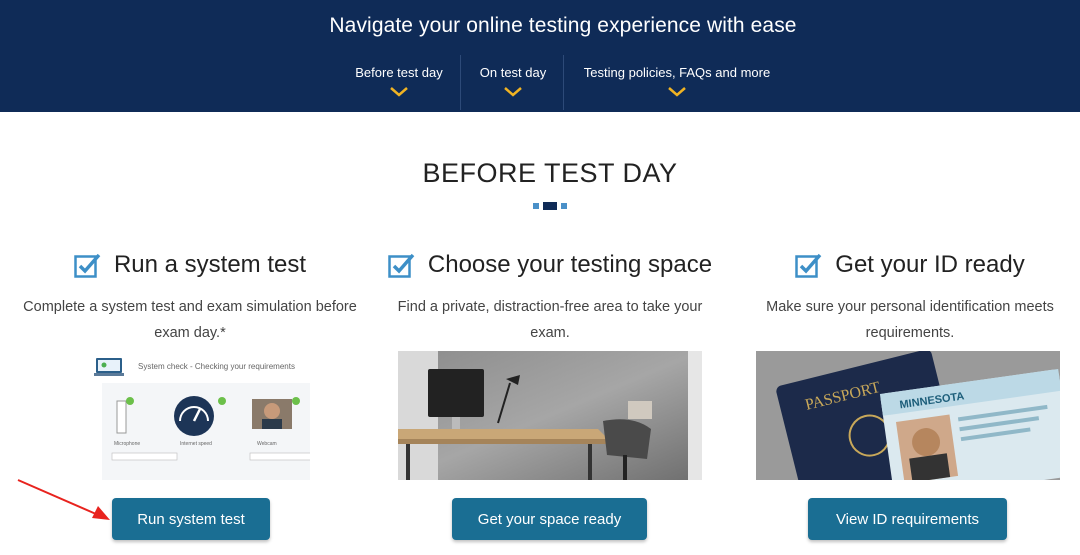  What do you see at coordinates (930, 264) in the screenshot?
I see `column-title: Get your ID ready` at bounding box center [930, 264].